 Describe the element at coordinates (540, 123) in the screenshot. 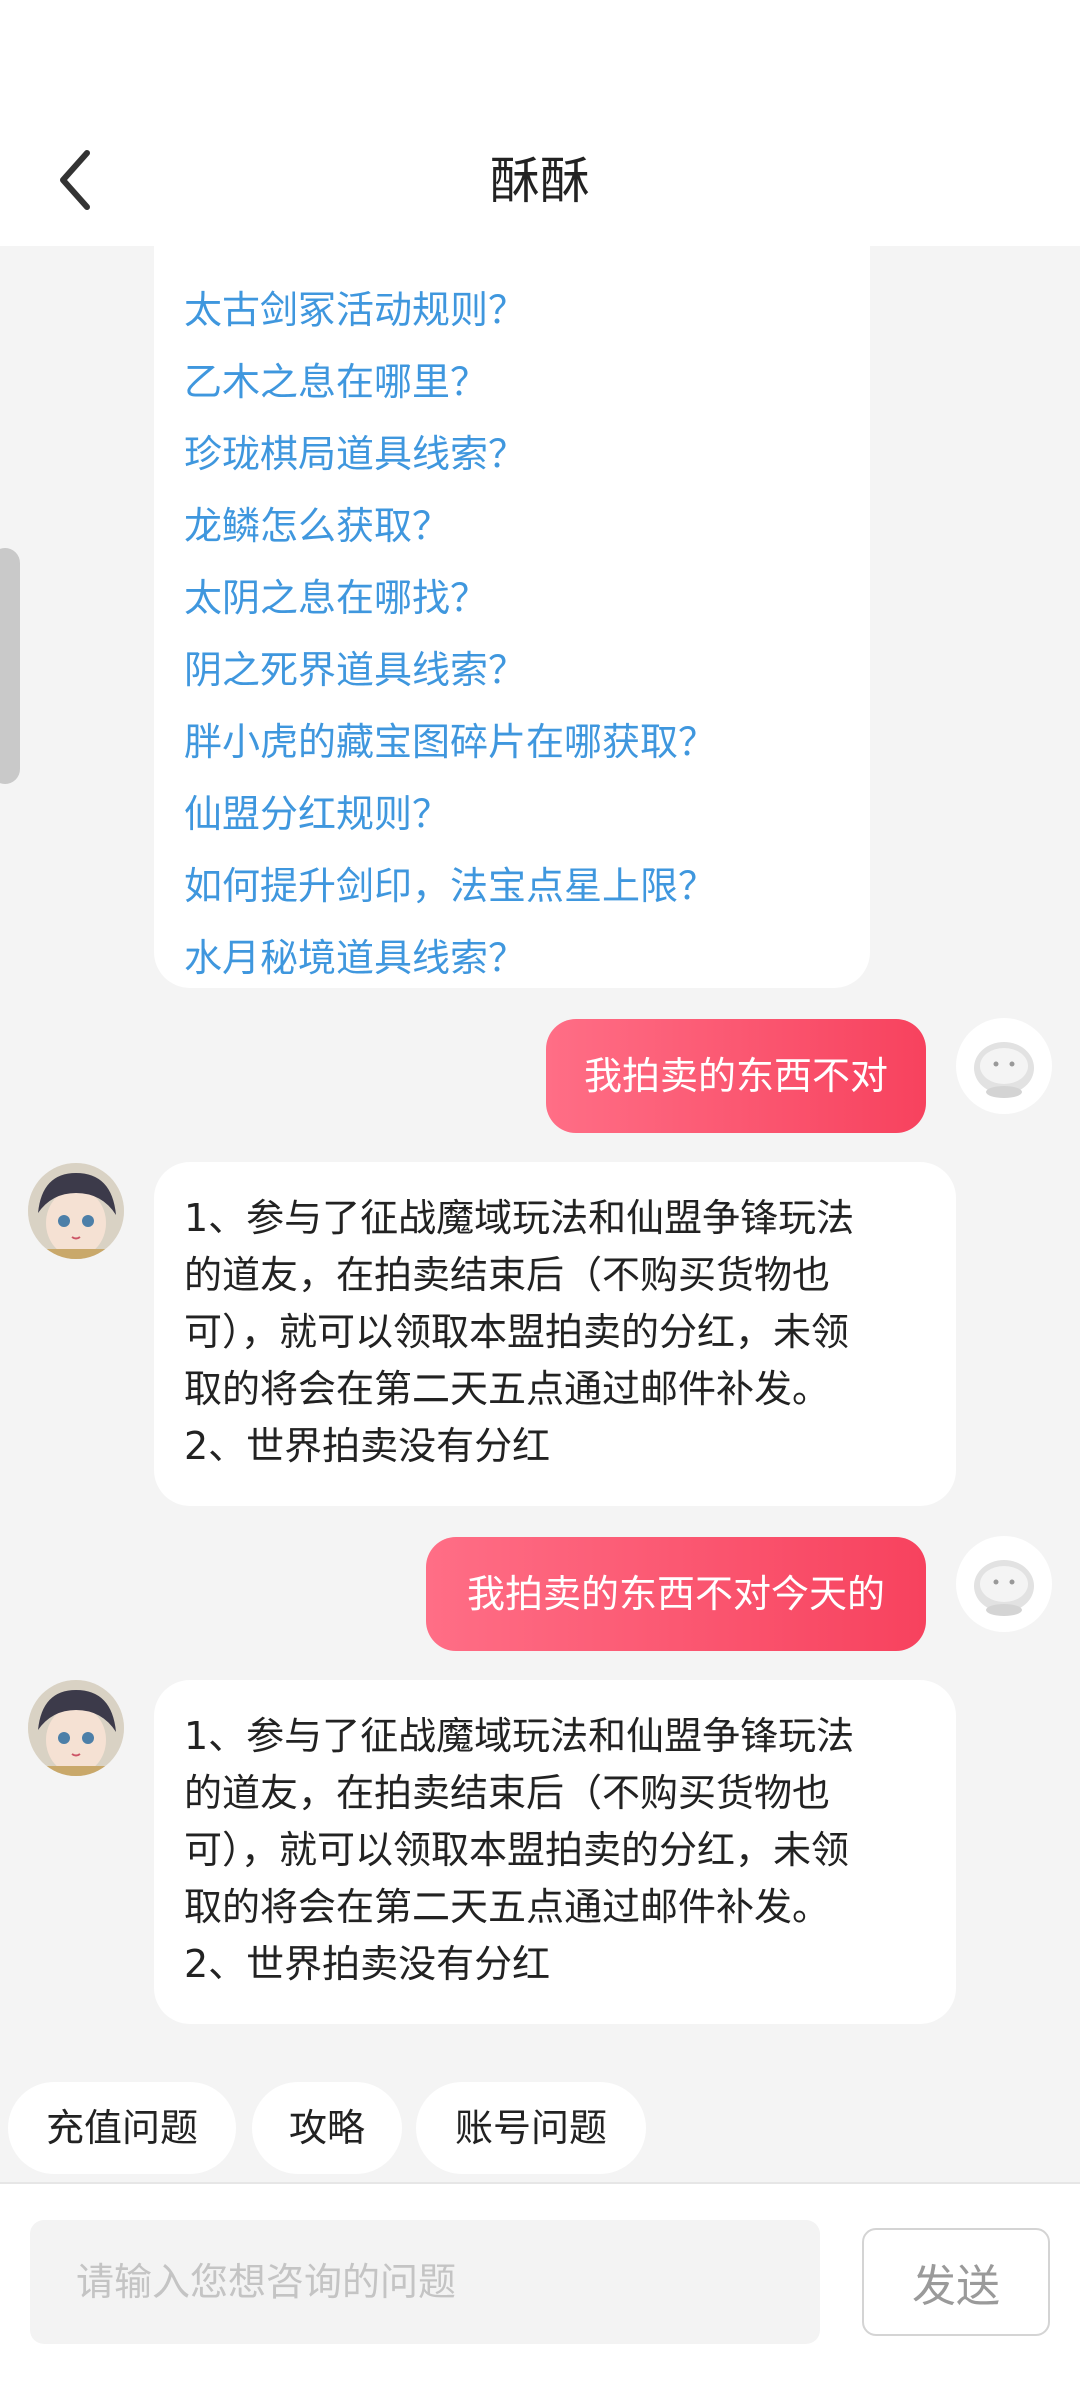

I see `app-header: 酥酥` at that location.